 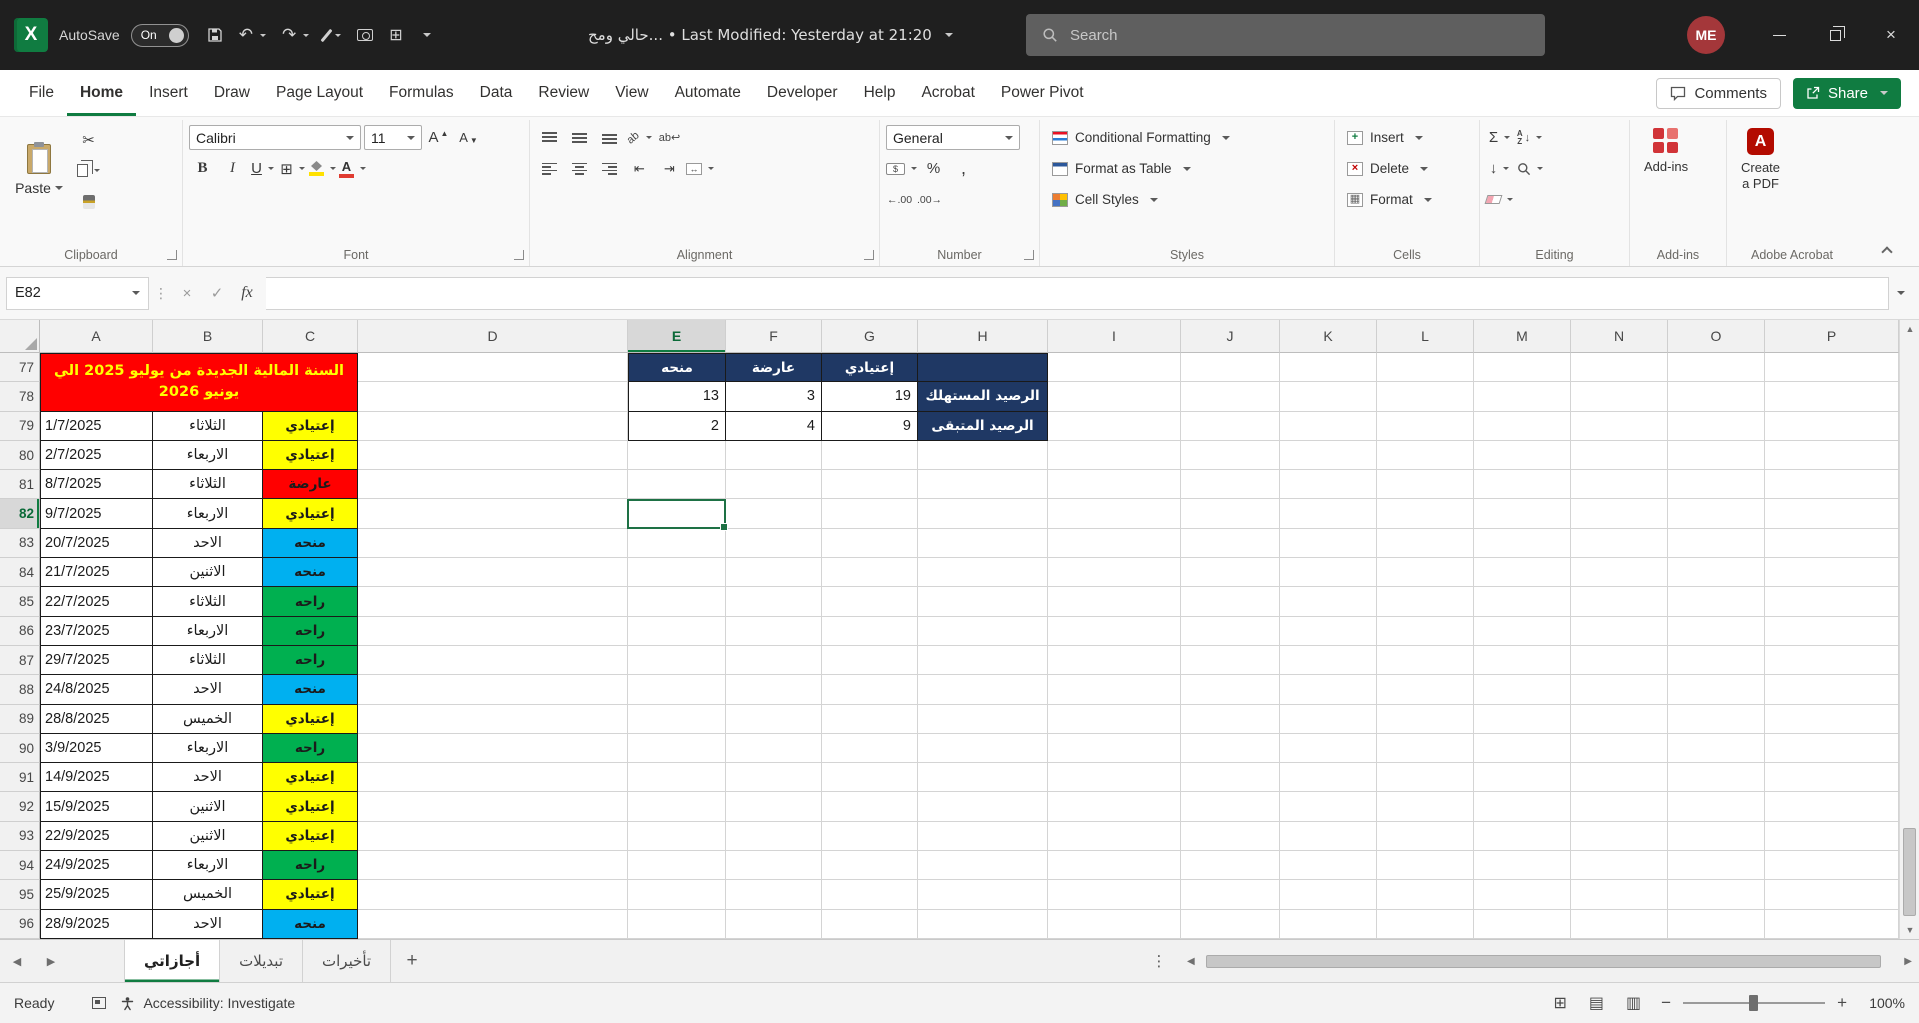 I want to click on cell-J84, so click(x=1230, y=573).